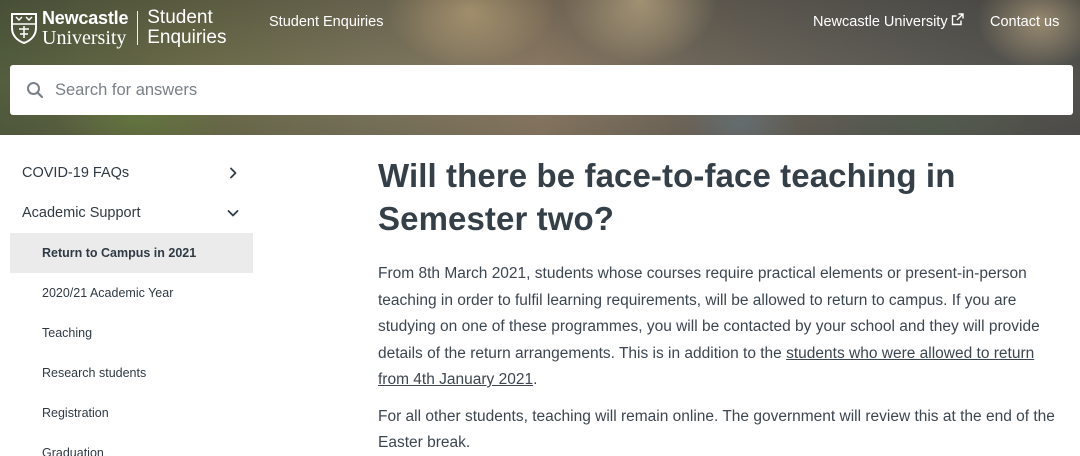 The height and width of the screenshot is (456, 1080). What do you see at coordinates (131, 373) in the screenshot?
I see `sidebar-item-research-students: Research students` at bounding box center [131, 373].